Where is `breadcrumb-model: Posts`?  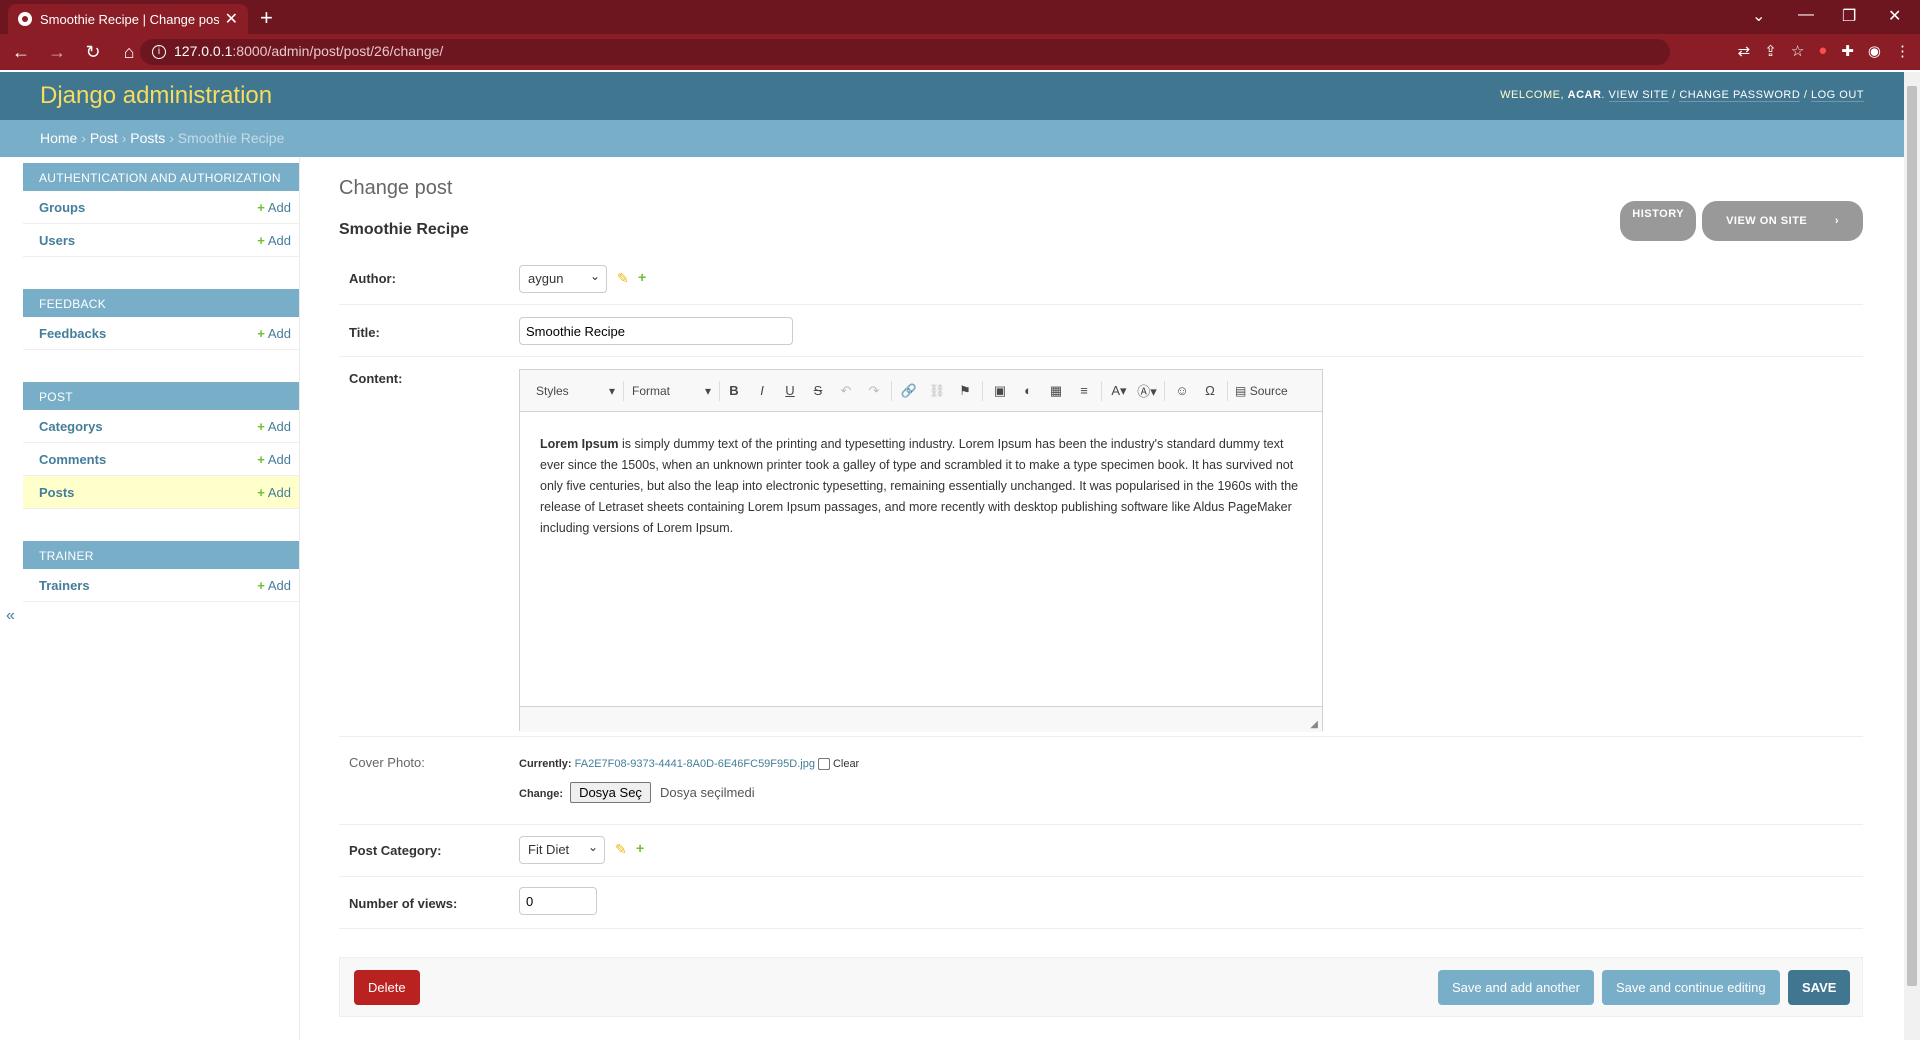
breadcrumb-model: Posts is located at coordinates (147, 138).